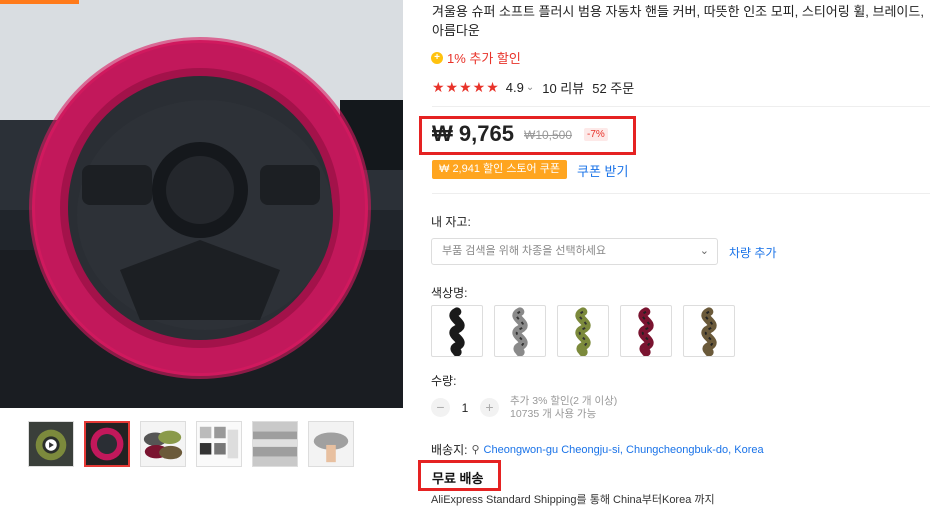  What do you see at coordinates (466, 87) in the screenshot?
I see `star-rating-icon: ★★★★★` at bounding box center [466, 87].